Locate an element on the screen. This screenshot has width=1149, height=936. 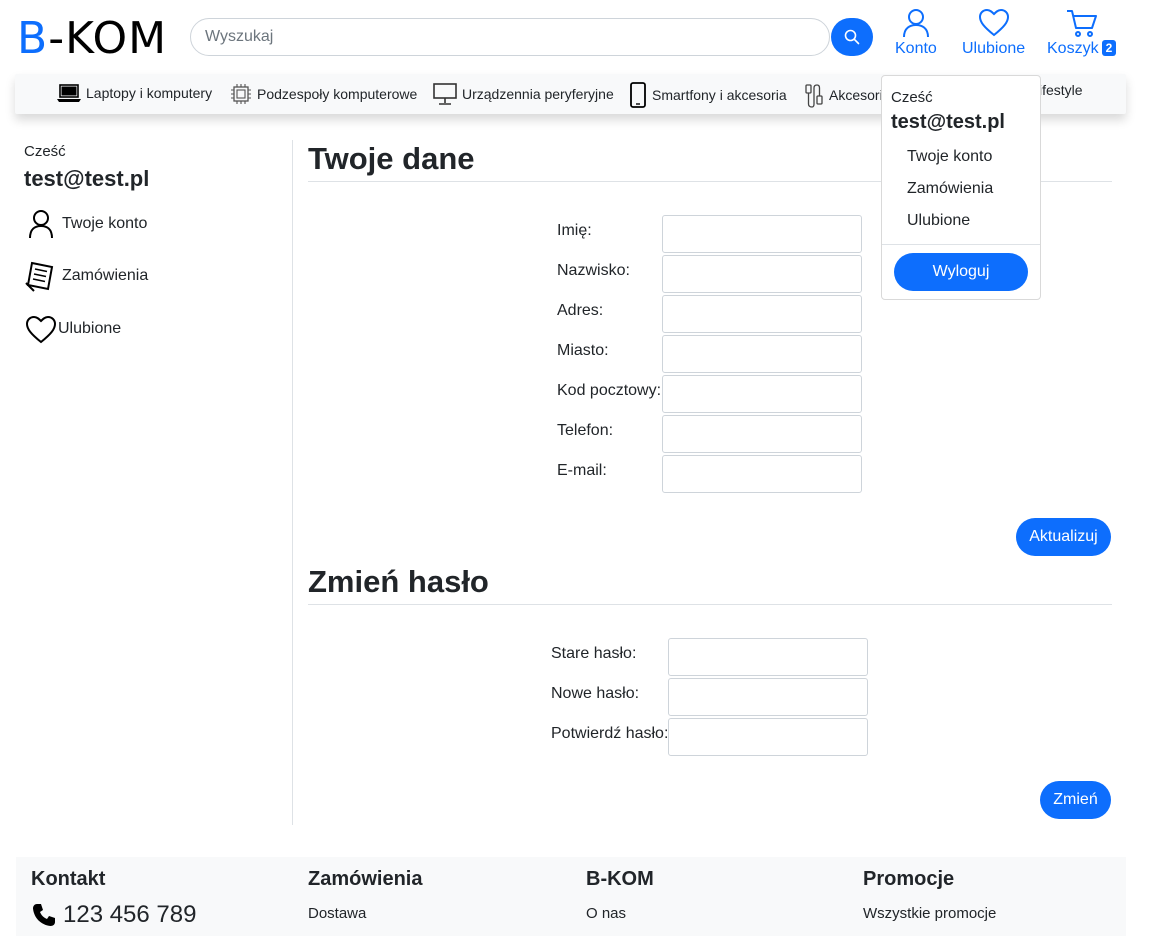
logo-b: B is located at coordinates (33, 38).